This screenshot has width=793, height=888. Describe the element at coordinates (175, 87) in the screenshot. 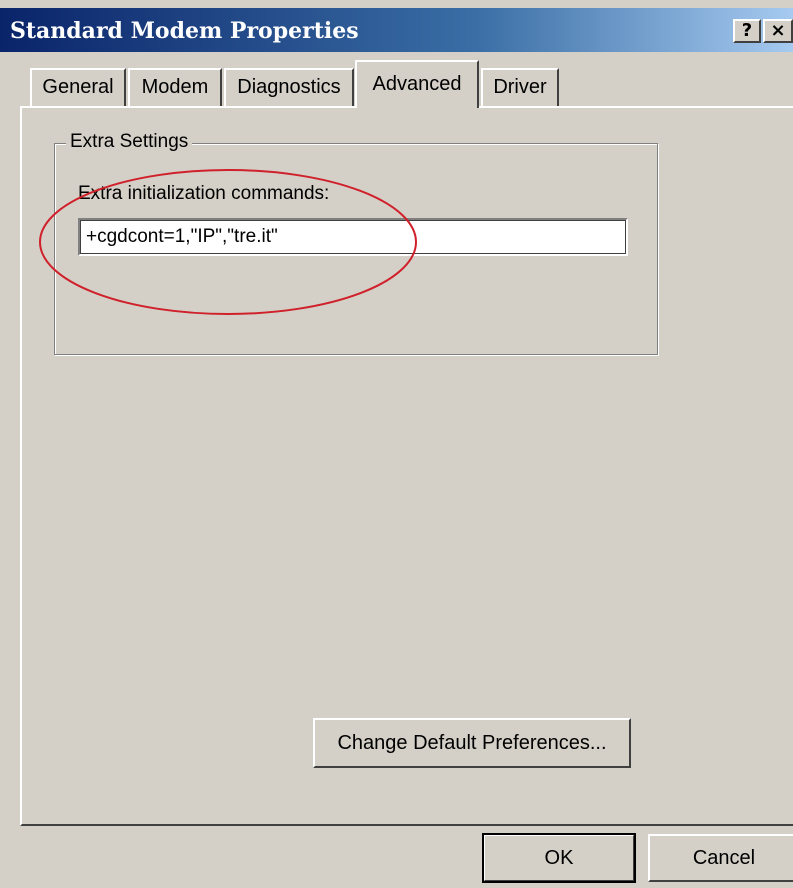

I see `tab-modem: Modem` at that location.